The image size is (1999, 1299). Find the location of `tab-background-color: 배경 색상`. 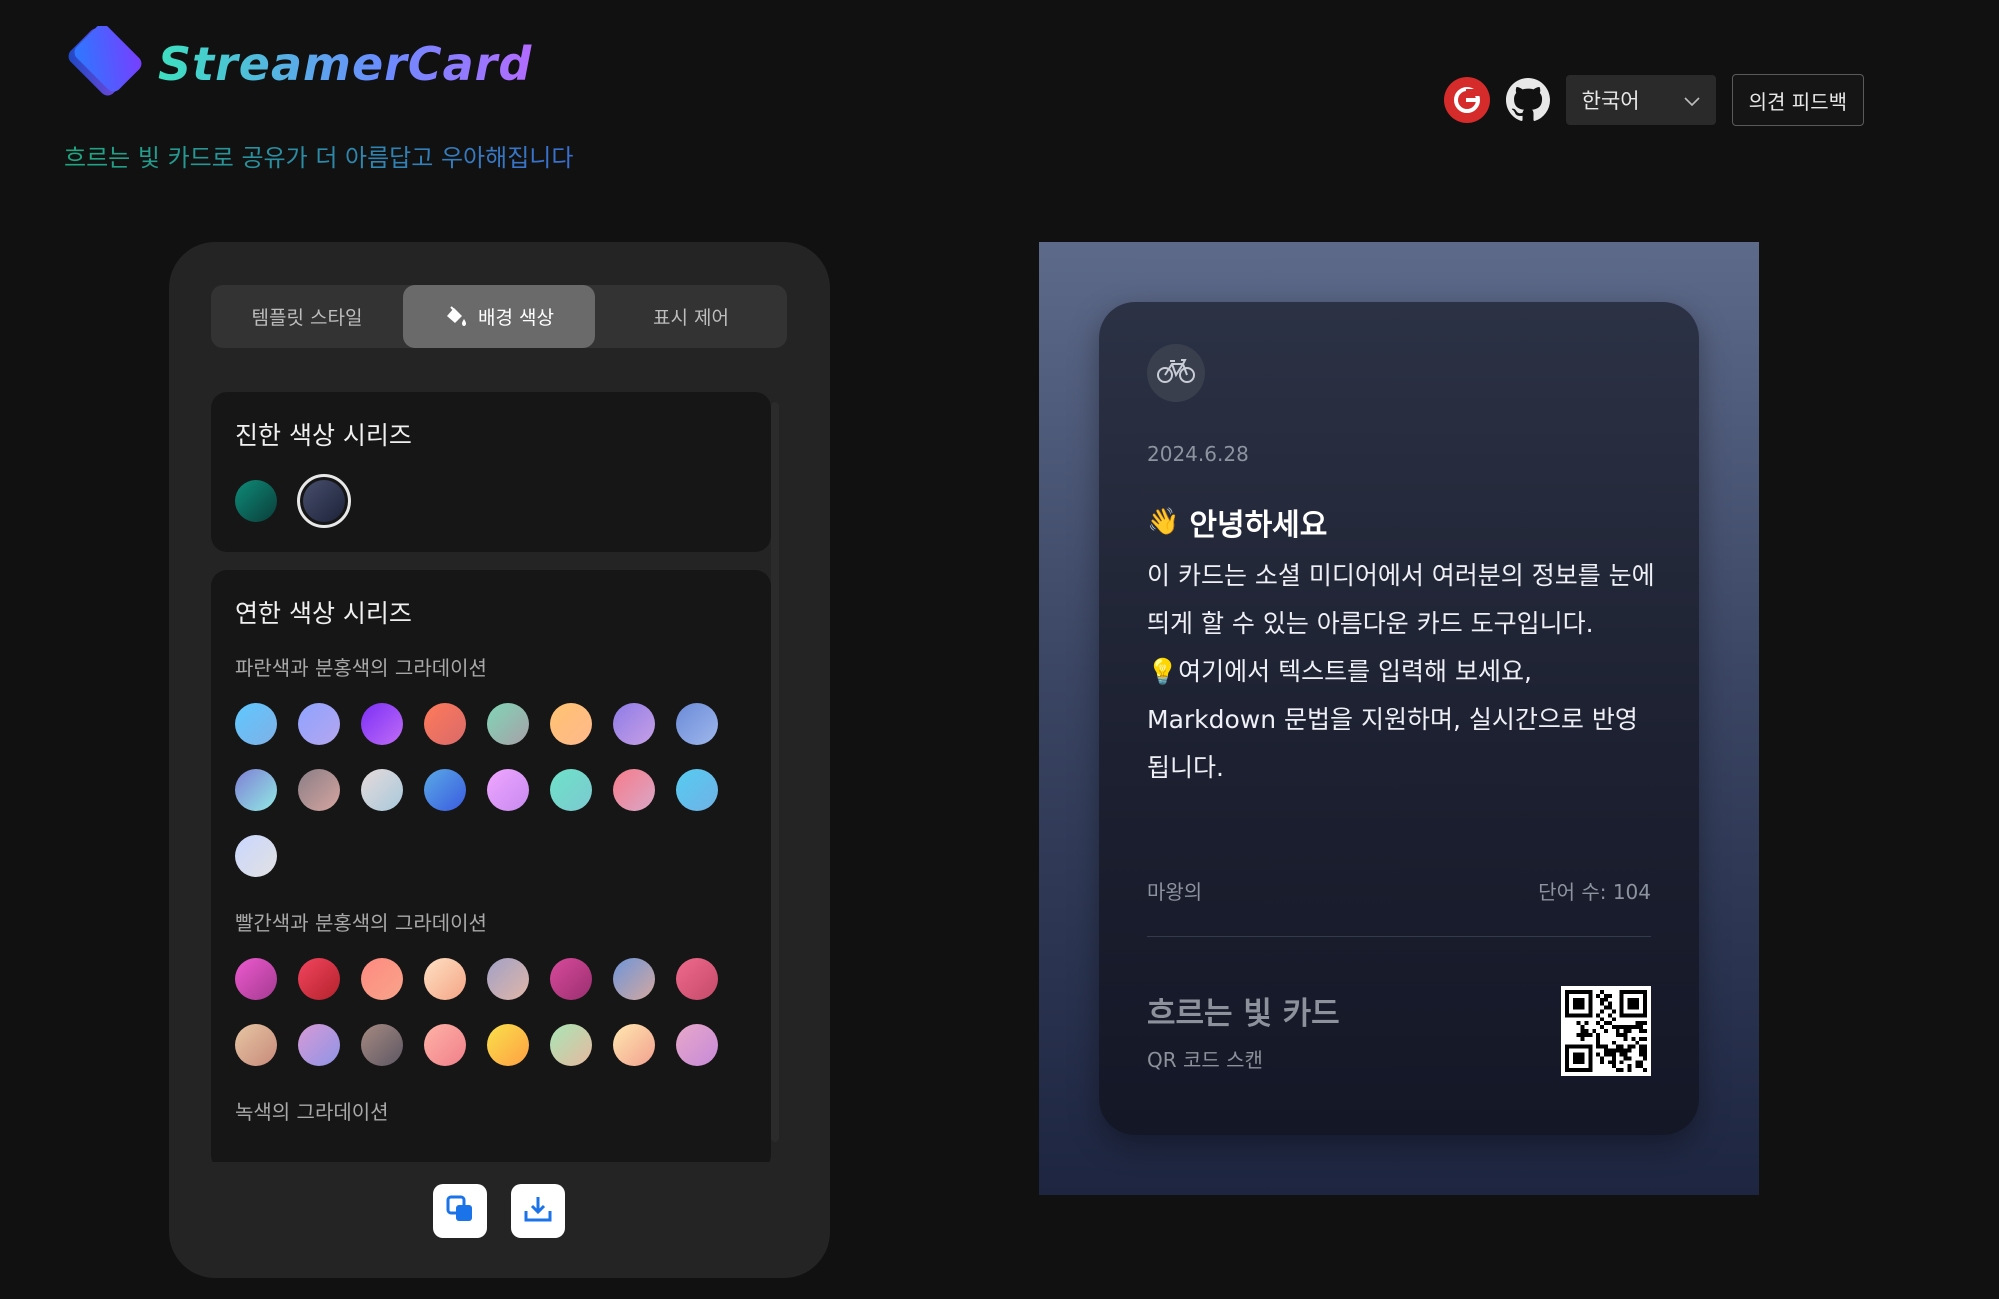

tab-background-color: 배경 색상 is located at coordinates (499, 316).